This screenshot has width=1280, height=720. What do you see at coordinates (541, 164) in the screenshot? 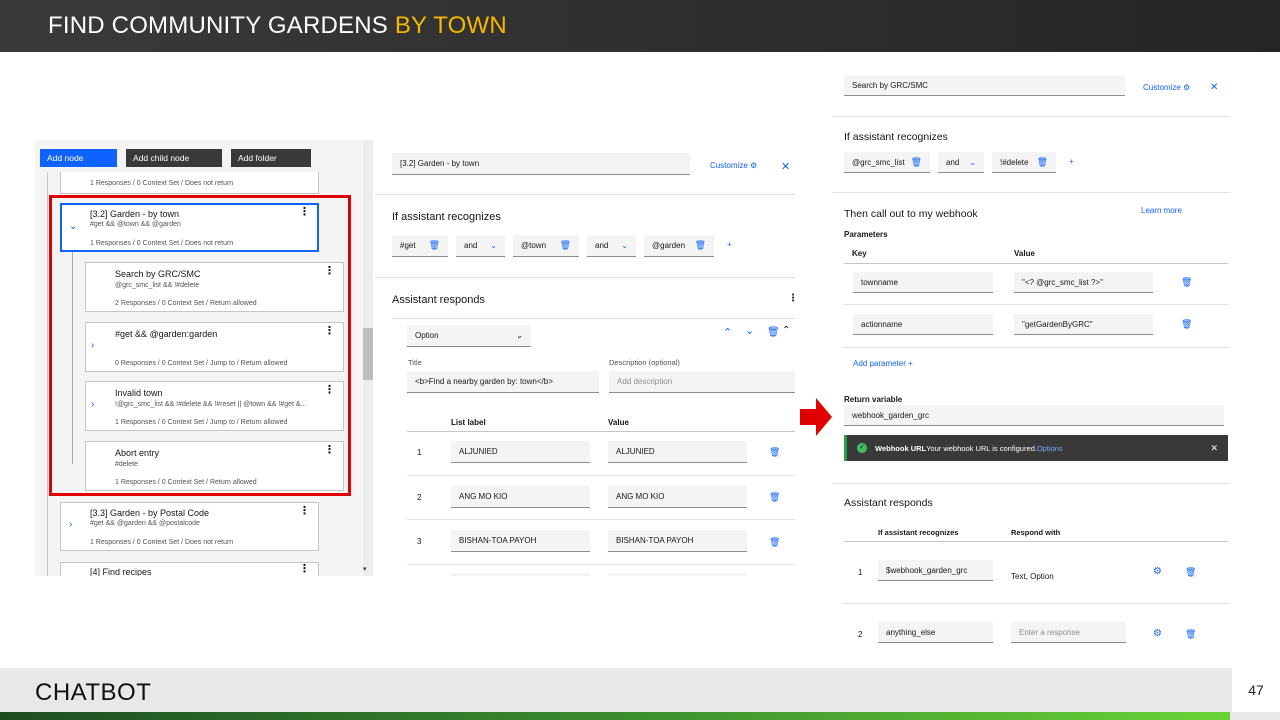
I see `node-name-input: [3.2] Garden - by town` at bounding box center [541, 164].